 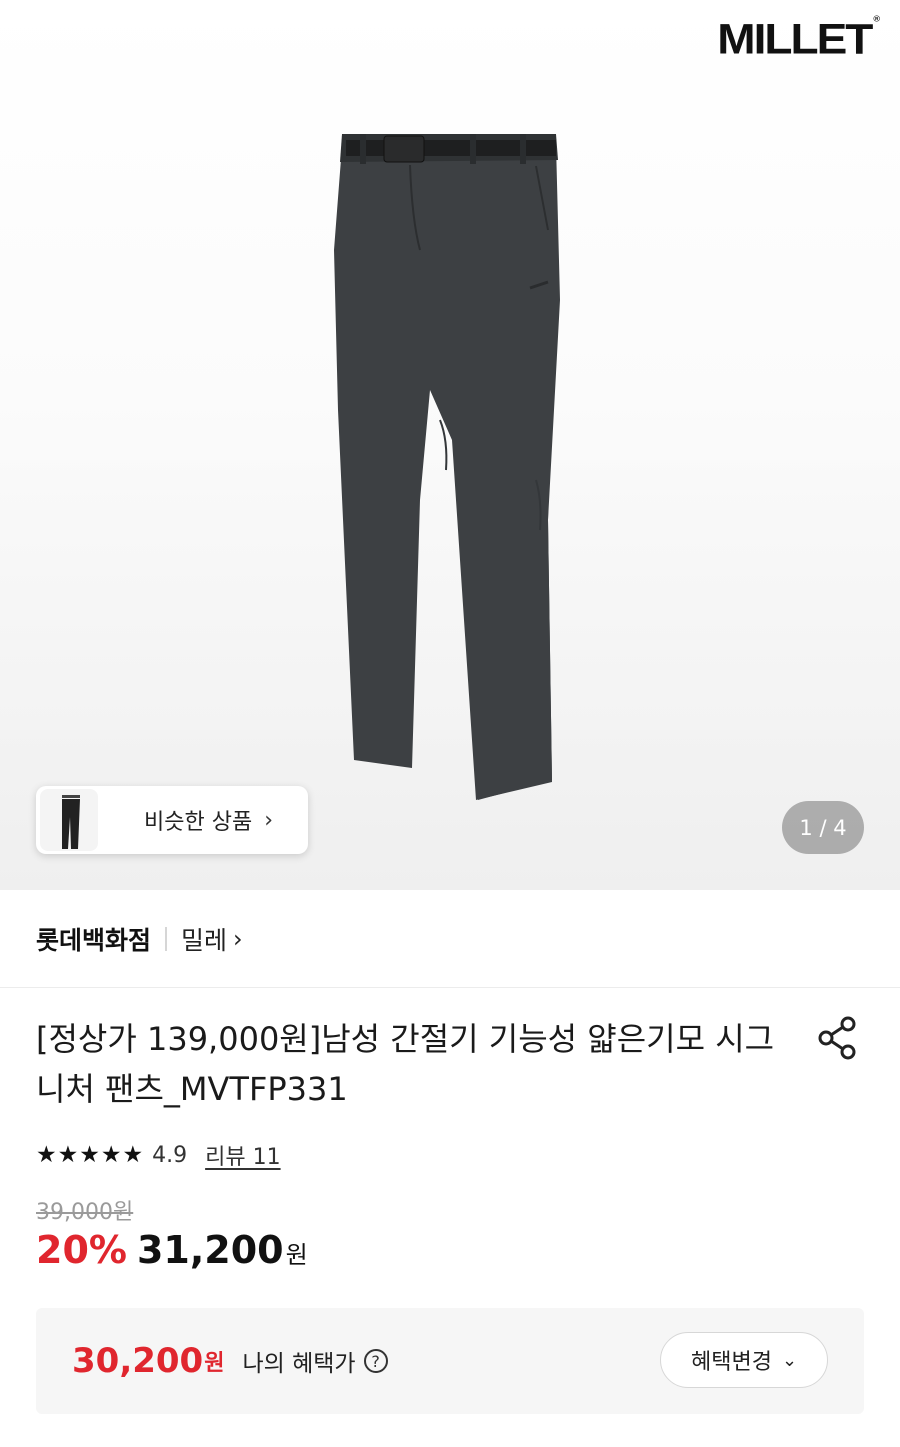 What do you see at coordinates (138, 1361) in the screenshot?
I see `benefit-price: 30,200` at bounding box center [138, 1361].